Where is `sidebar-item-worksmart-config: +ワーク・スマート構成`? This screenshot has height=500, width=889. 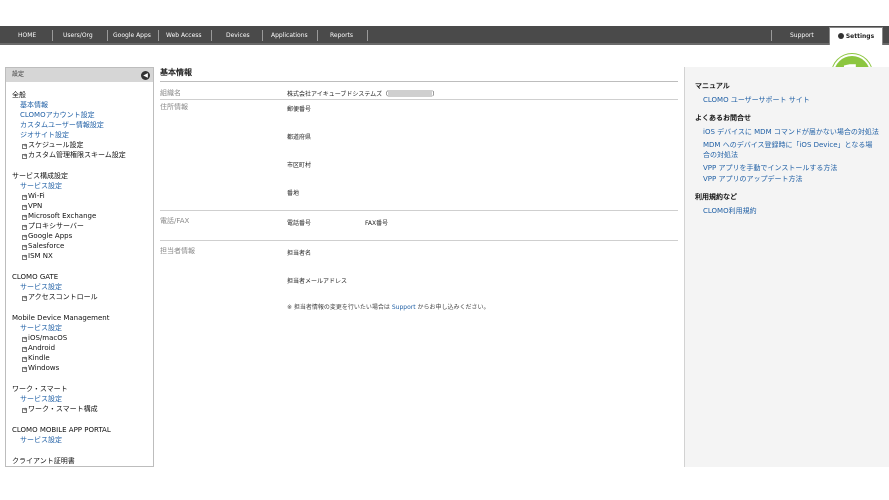
sidebar-item-worksmart-config: +ワーク・スマート構成 is located at coordinates (82, 409).